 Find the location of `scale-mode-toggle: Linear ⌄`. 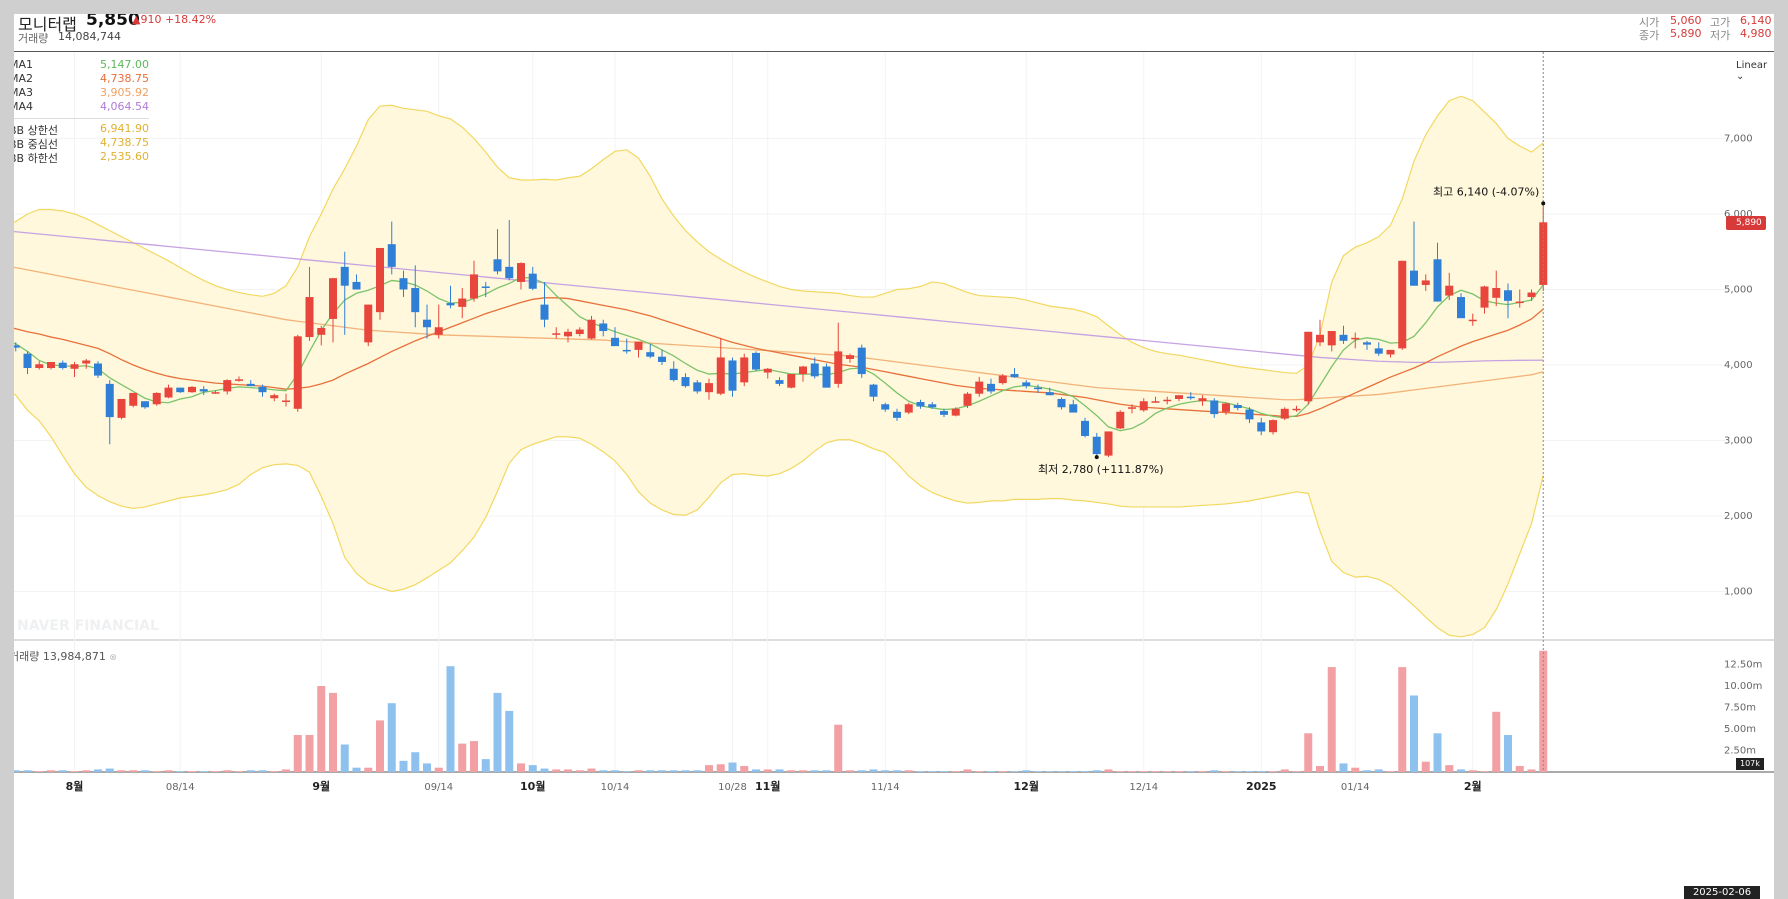

scale-mode-toggle: Linear ⌄ is located at coordinates (1755, 71).